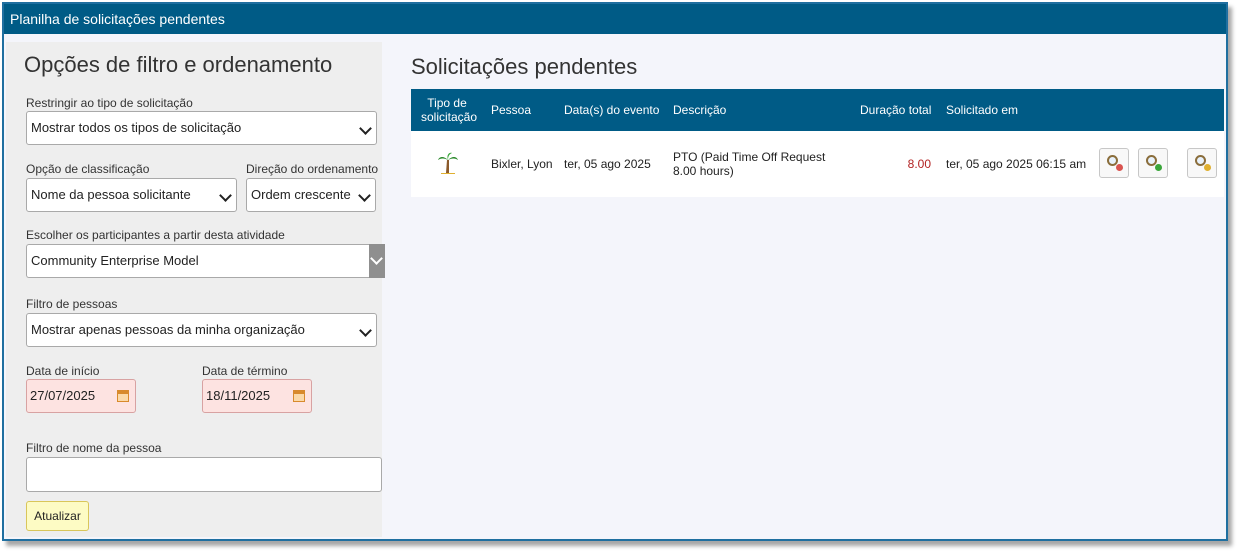 The height and width of the screenshot is (553, 1240). Describe the element at coordinates (447, 103) in the screenshot. I see `column-header-type-line1: Tipo de` at that location.